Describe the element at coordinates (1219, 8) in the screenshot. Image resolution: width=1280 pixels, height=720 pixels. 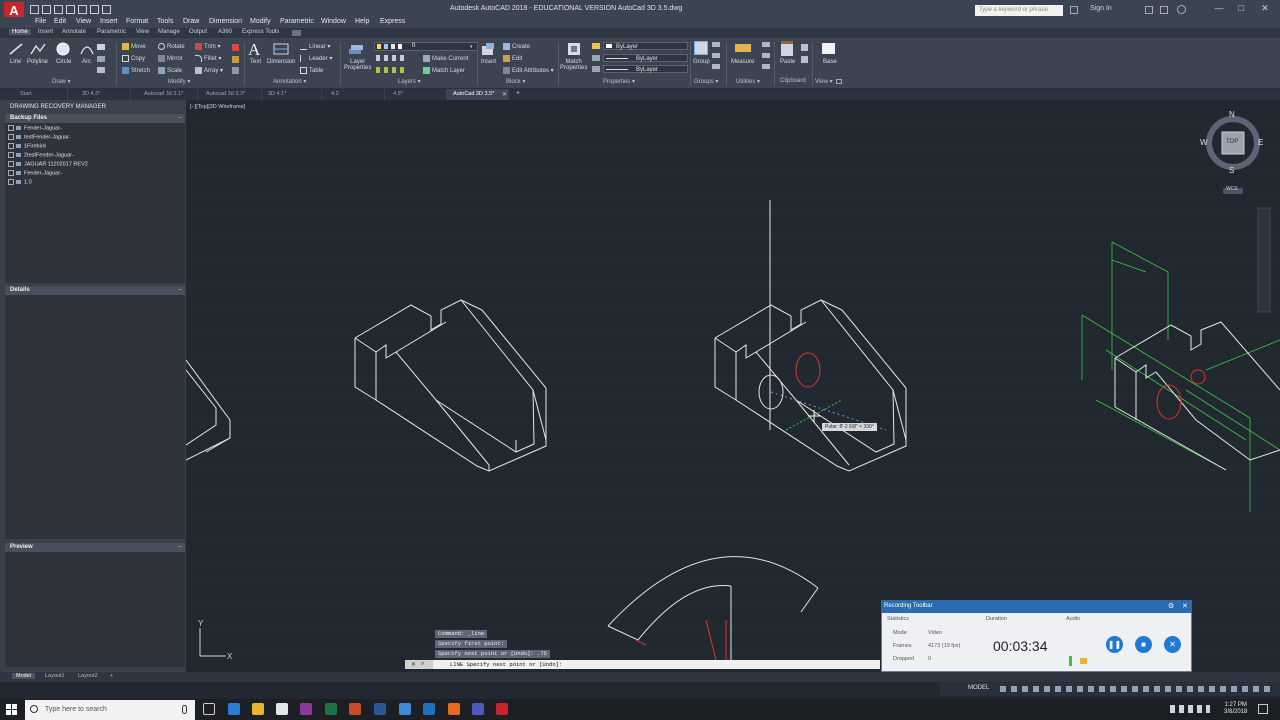
I see `minimize-button: —` at that location.